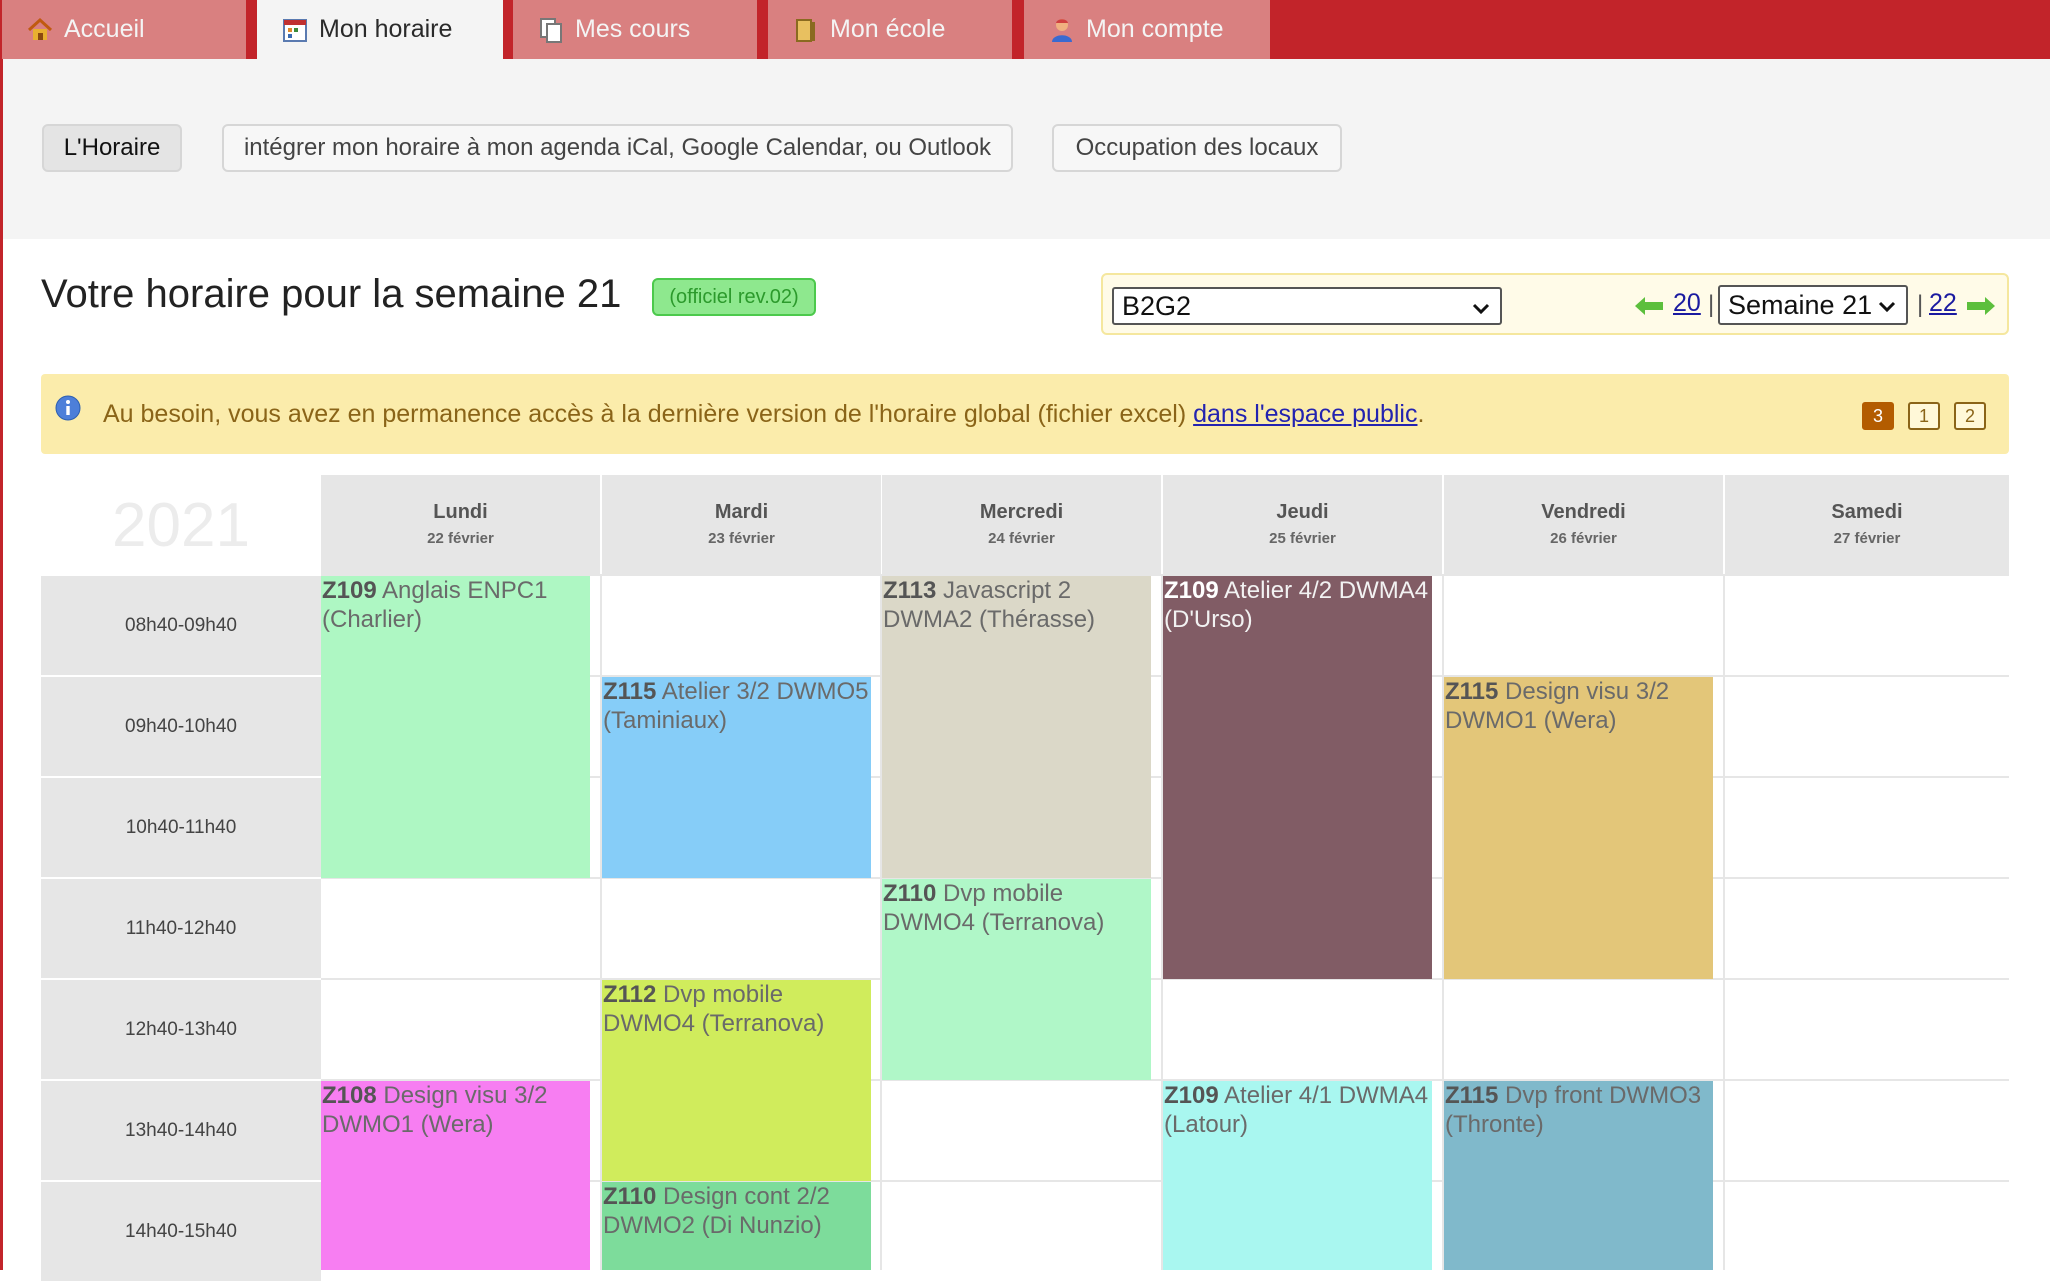  What do you see at coordinates (1021, 524) in the screenshot?
I see `day-header-mercredi: Mercredi 24 février` at bounding box center [1021, 524].